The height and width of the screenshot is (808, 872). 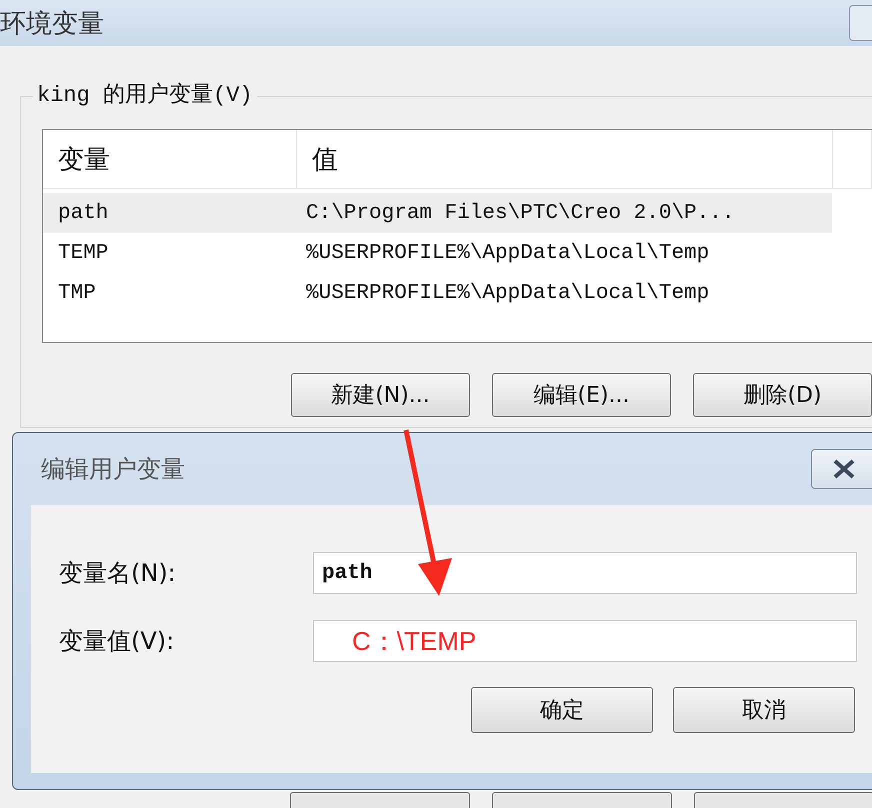 What do you see at coordinates (83, 213) in the screenshot?
I see `table-cell-text: path` at bounding box center [83, 213].